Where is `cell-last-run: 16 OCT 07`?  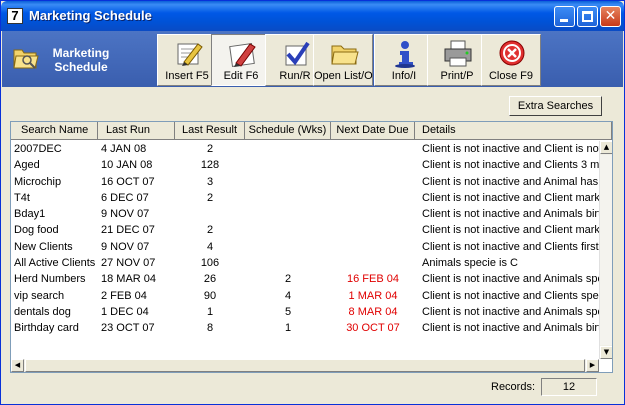 cell-last-run: 16 OCT 07 is located at coordinates (128, 181).